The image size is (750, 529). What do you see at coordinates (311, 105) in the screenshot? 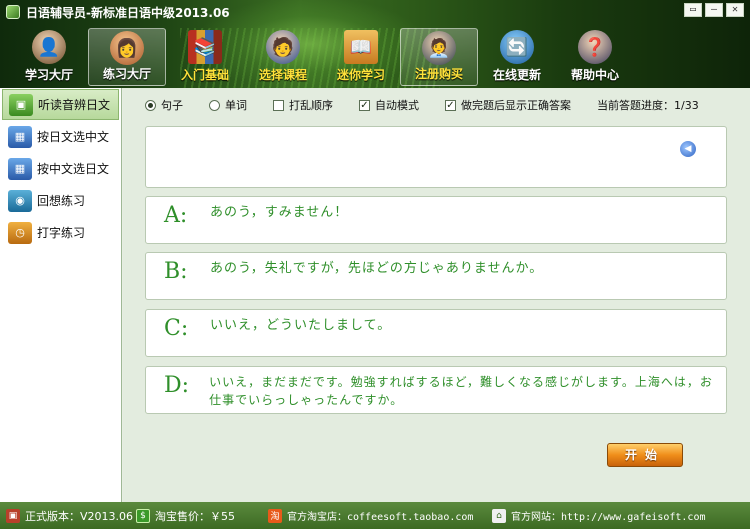
I see `checkbox-shuffle-label: 打乱顺序` at bounding box center [311, 105].